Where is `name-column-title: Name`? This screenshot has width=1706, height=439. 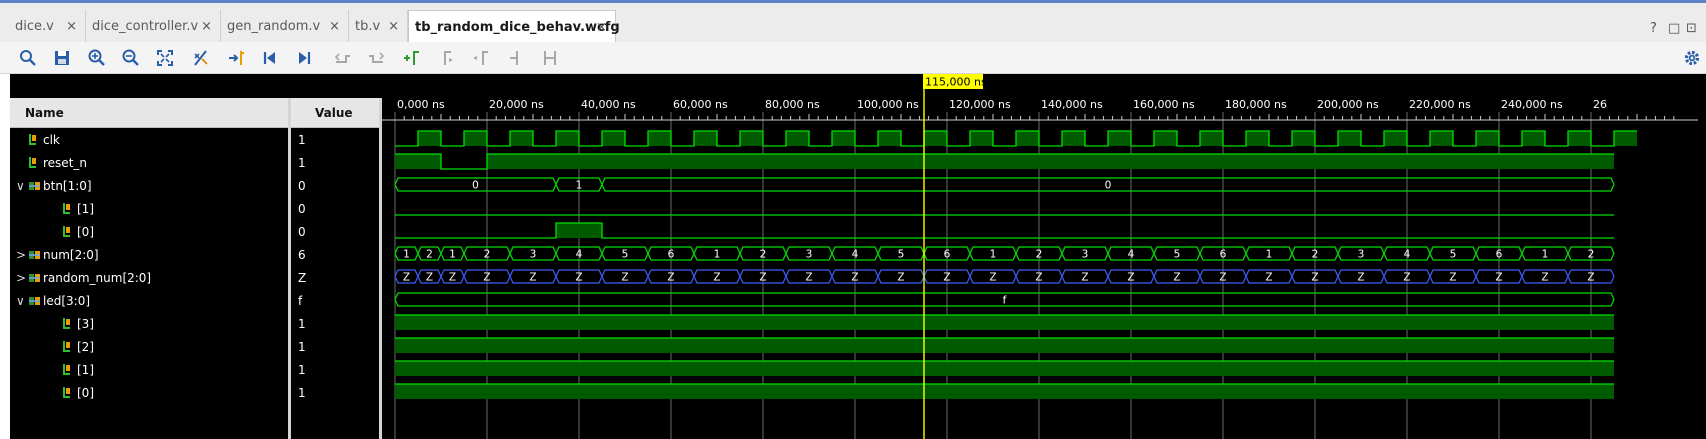 name-column-title: Name is located at coordinates (44, 112).